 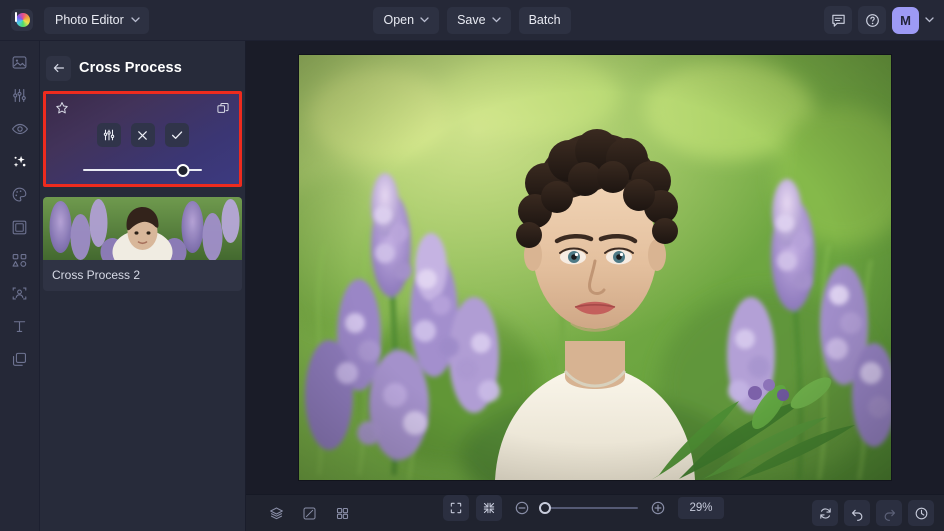 I want to click on redo-icon, so click(x=889, y=513).